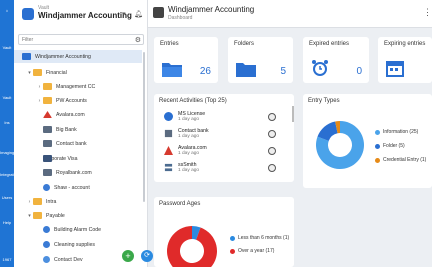 This screenshot has height=267, width=432. What do you see at coordinates (7, 97) in the screenshot?
I see `rail-item-vault-2: Vault` at bounding box center [7, 97].